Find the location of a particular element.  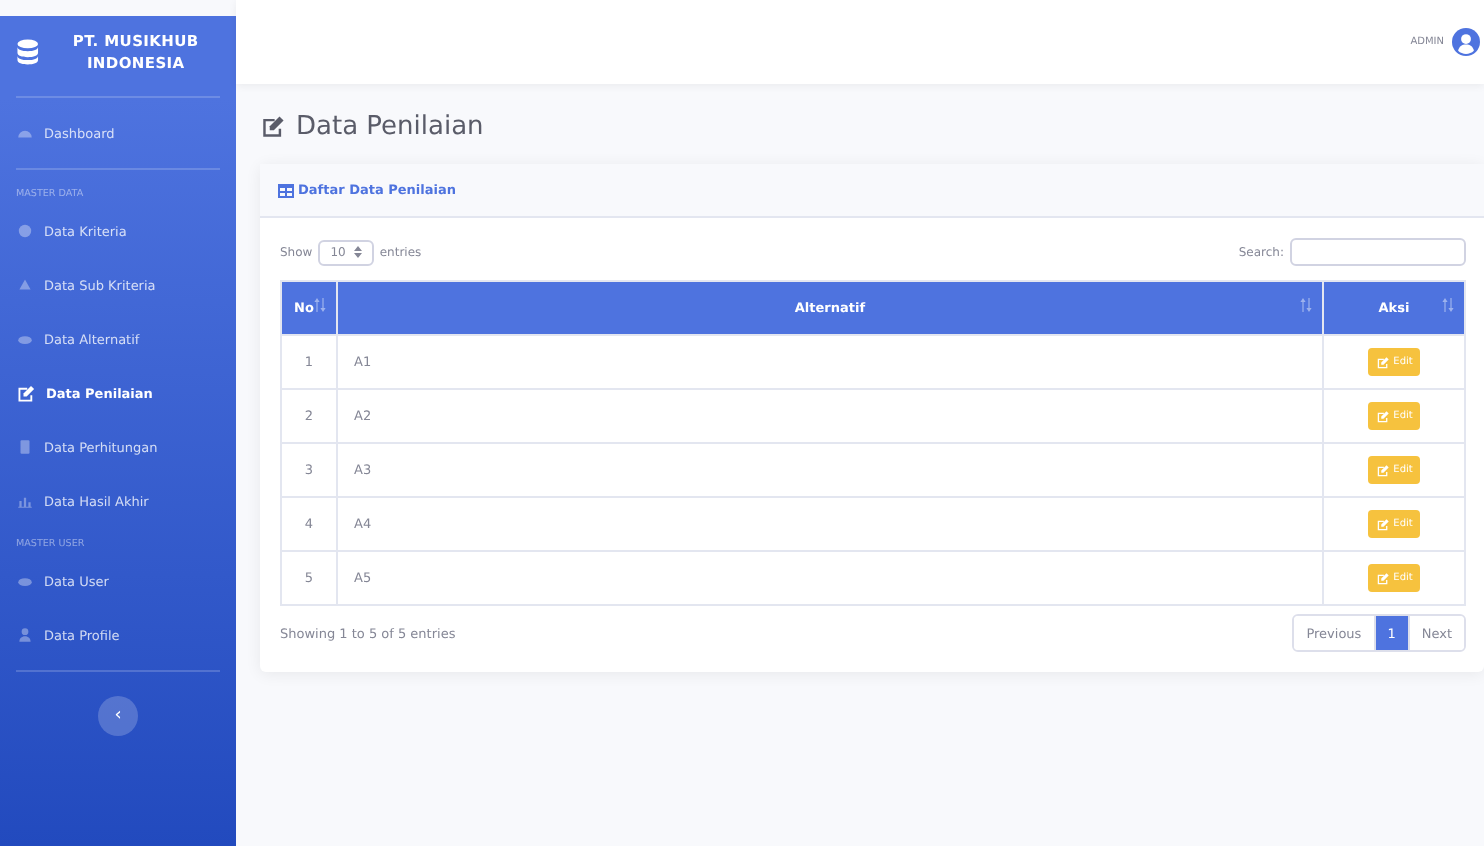

page-title: Data Penilaian is located at coordinates (390, 126).